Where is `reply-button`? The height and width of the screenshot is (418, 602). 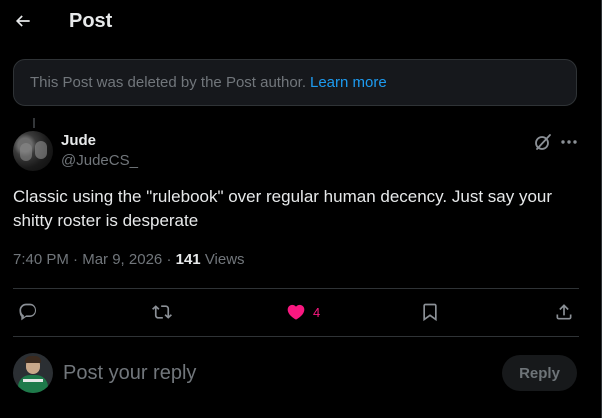
reply-button is located at coordinates (28, 312).